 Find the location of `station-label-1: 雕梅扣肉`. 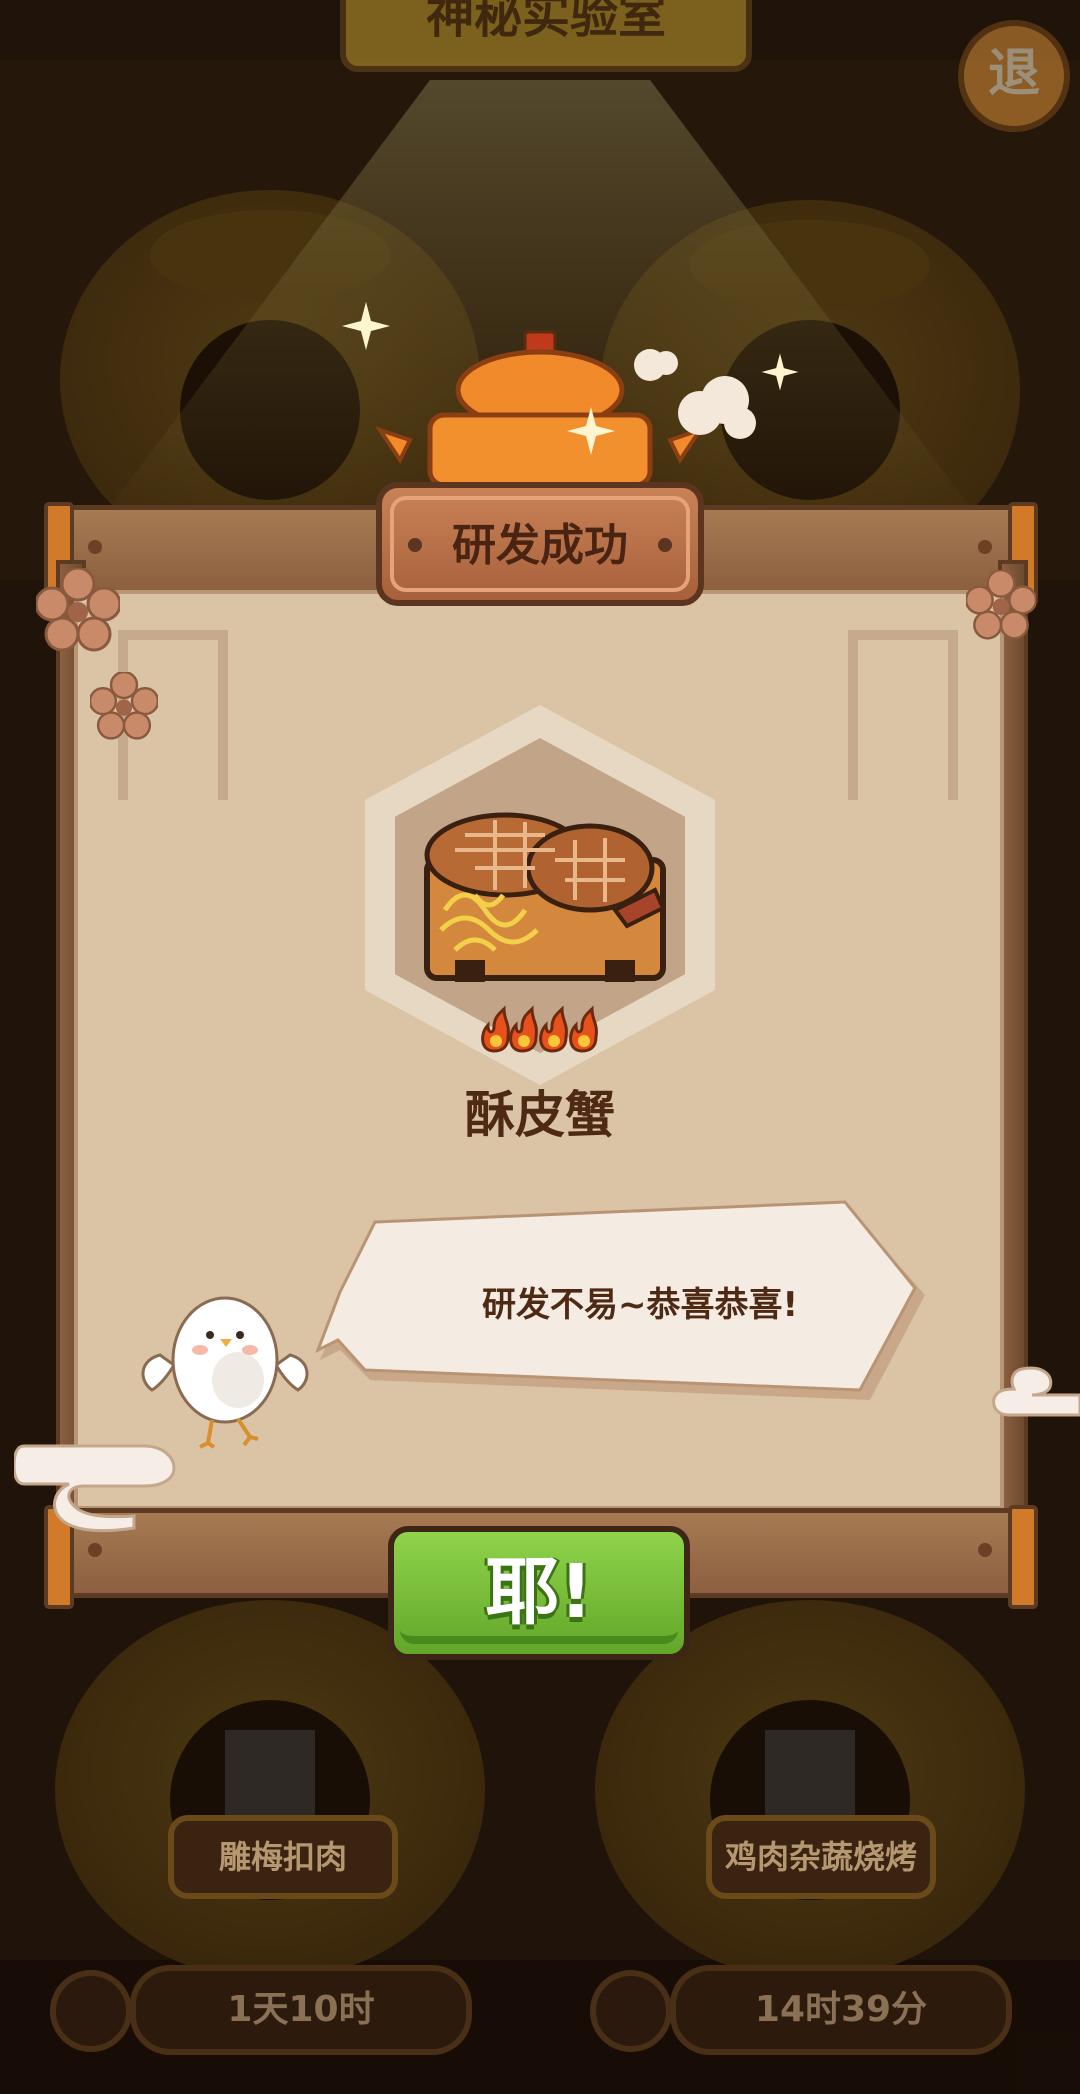

station-label-1: 雕梅扣肉 is located at coordinates (283, 1857).